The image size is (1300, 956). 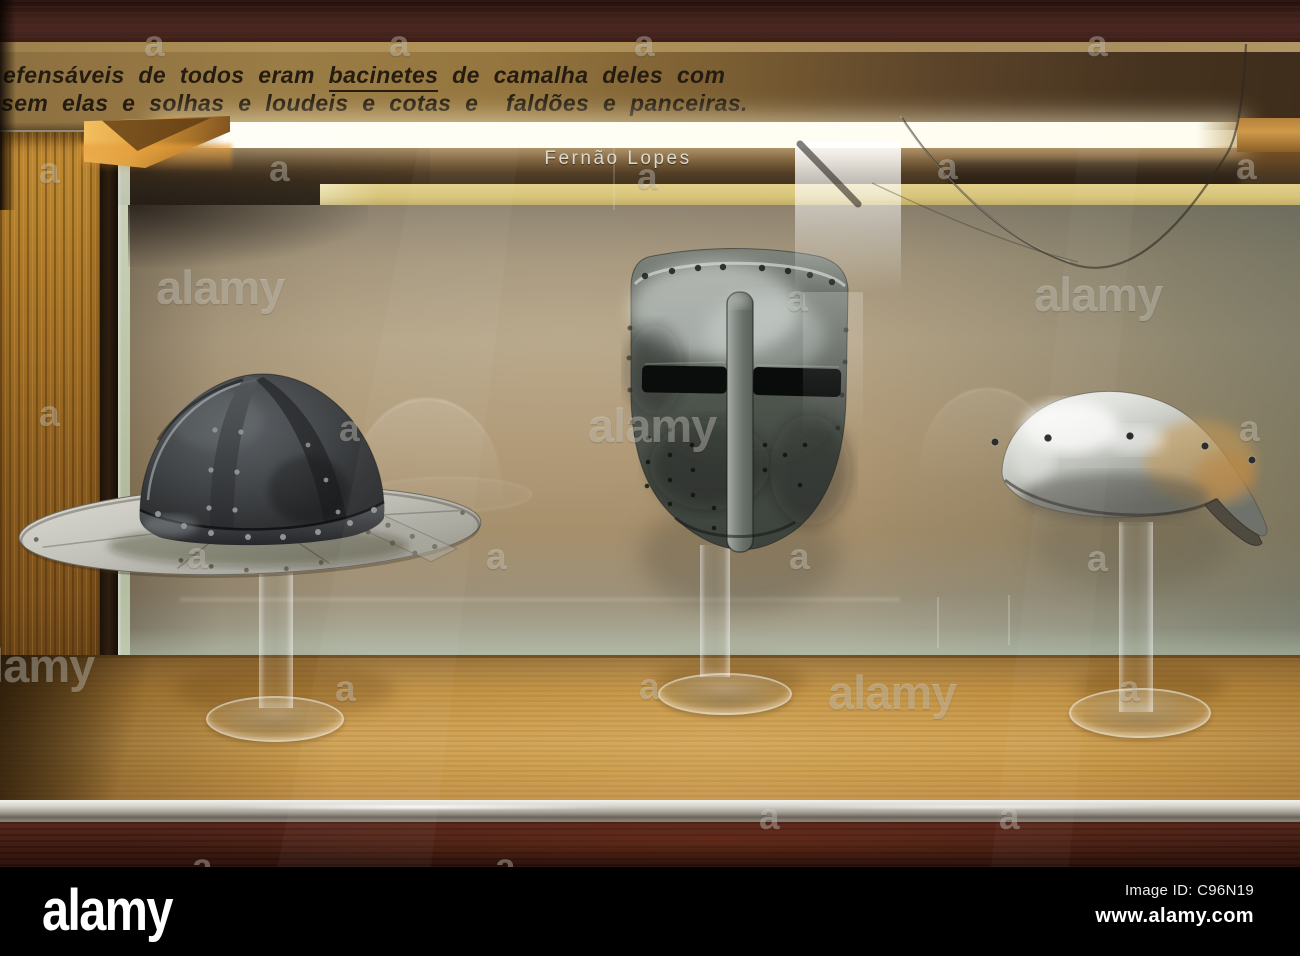 What do you see at coordinates (650, 811) in the screenshot?
I see `shelf-metal-edge` at bounding box center [650, 811].